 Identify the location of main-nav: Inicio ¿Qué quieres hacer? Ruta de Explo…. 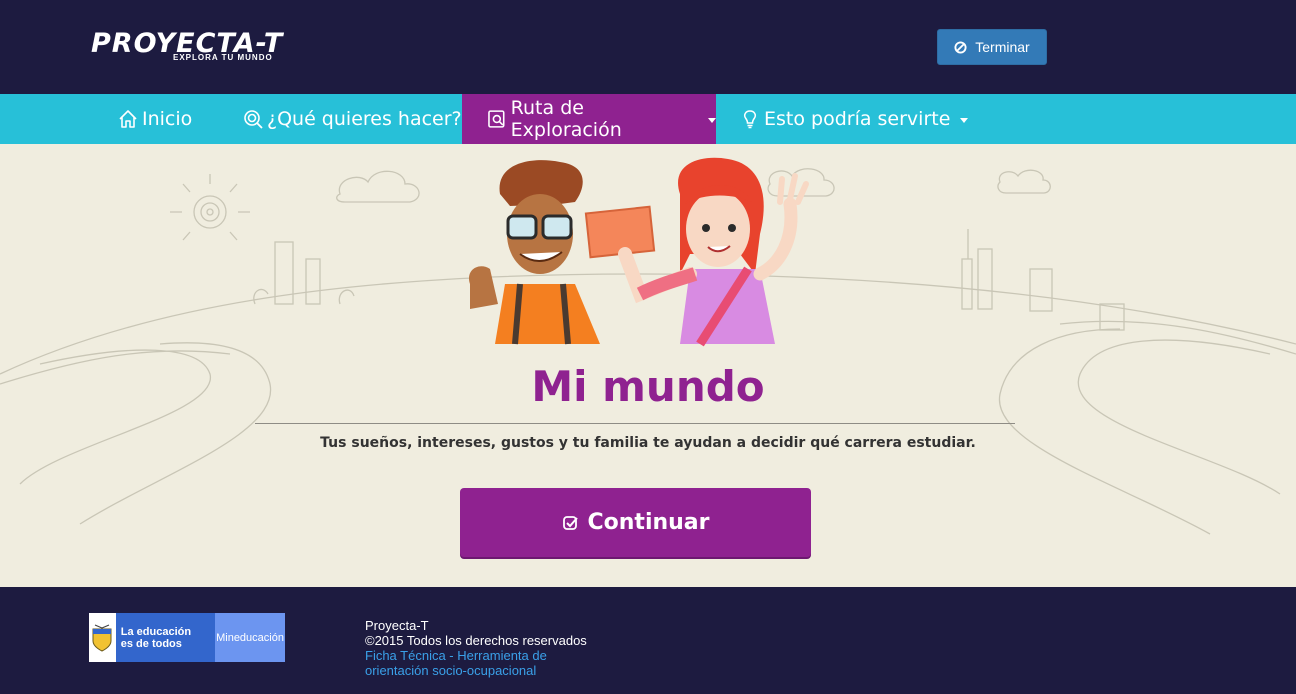
(648, 119).